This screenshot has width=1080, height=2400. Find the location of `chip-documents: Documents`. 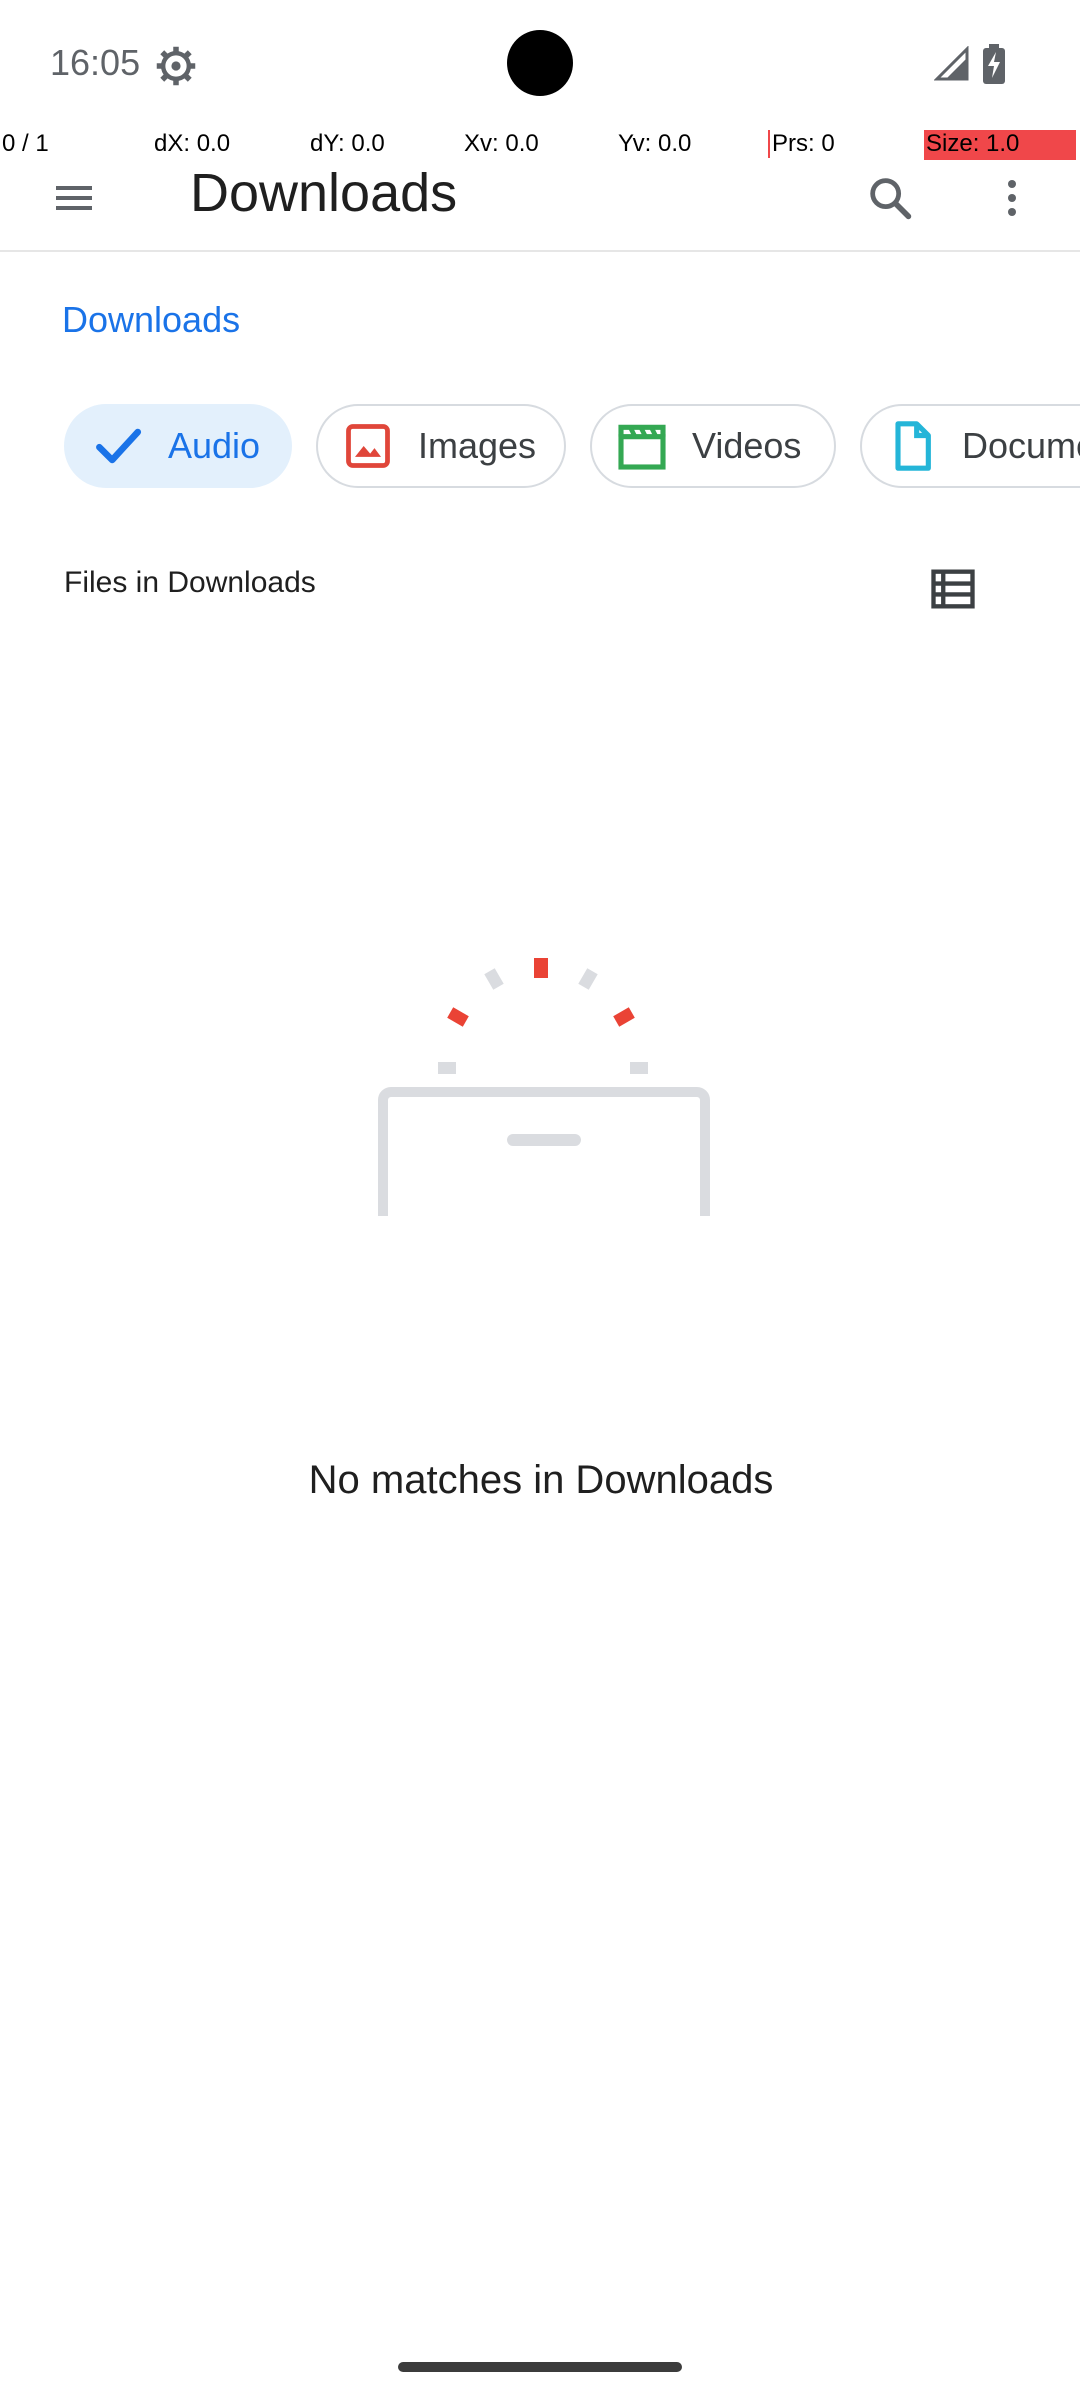

chip-documents: Documents is located at coordinates (970, 446).